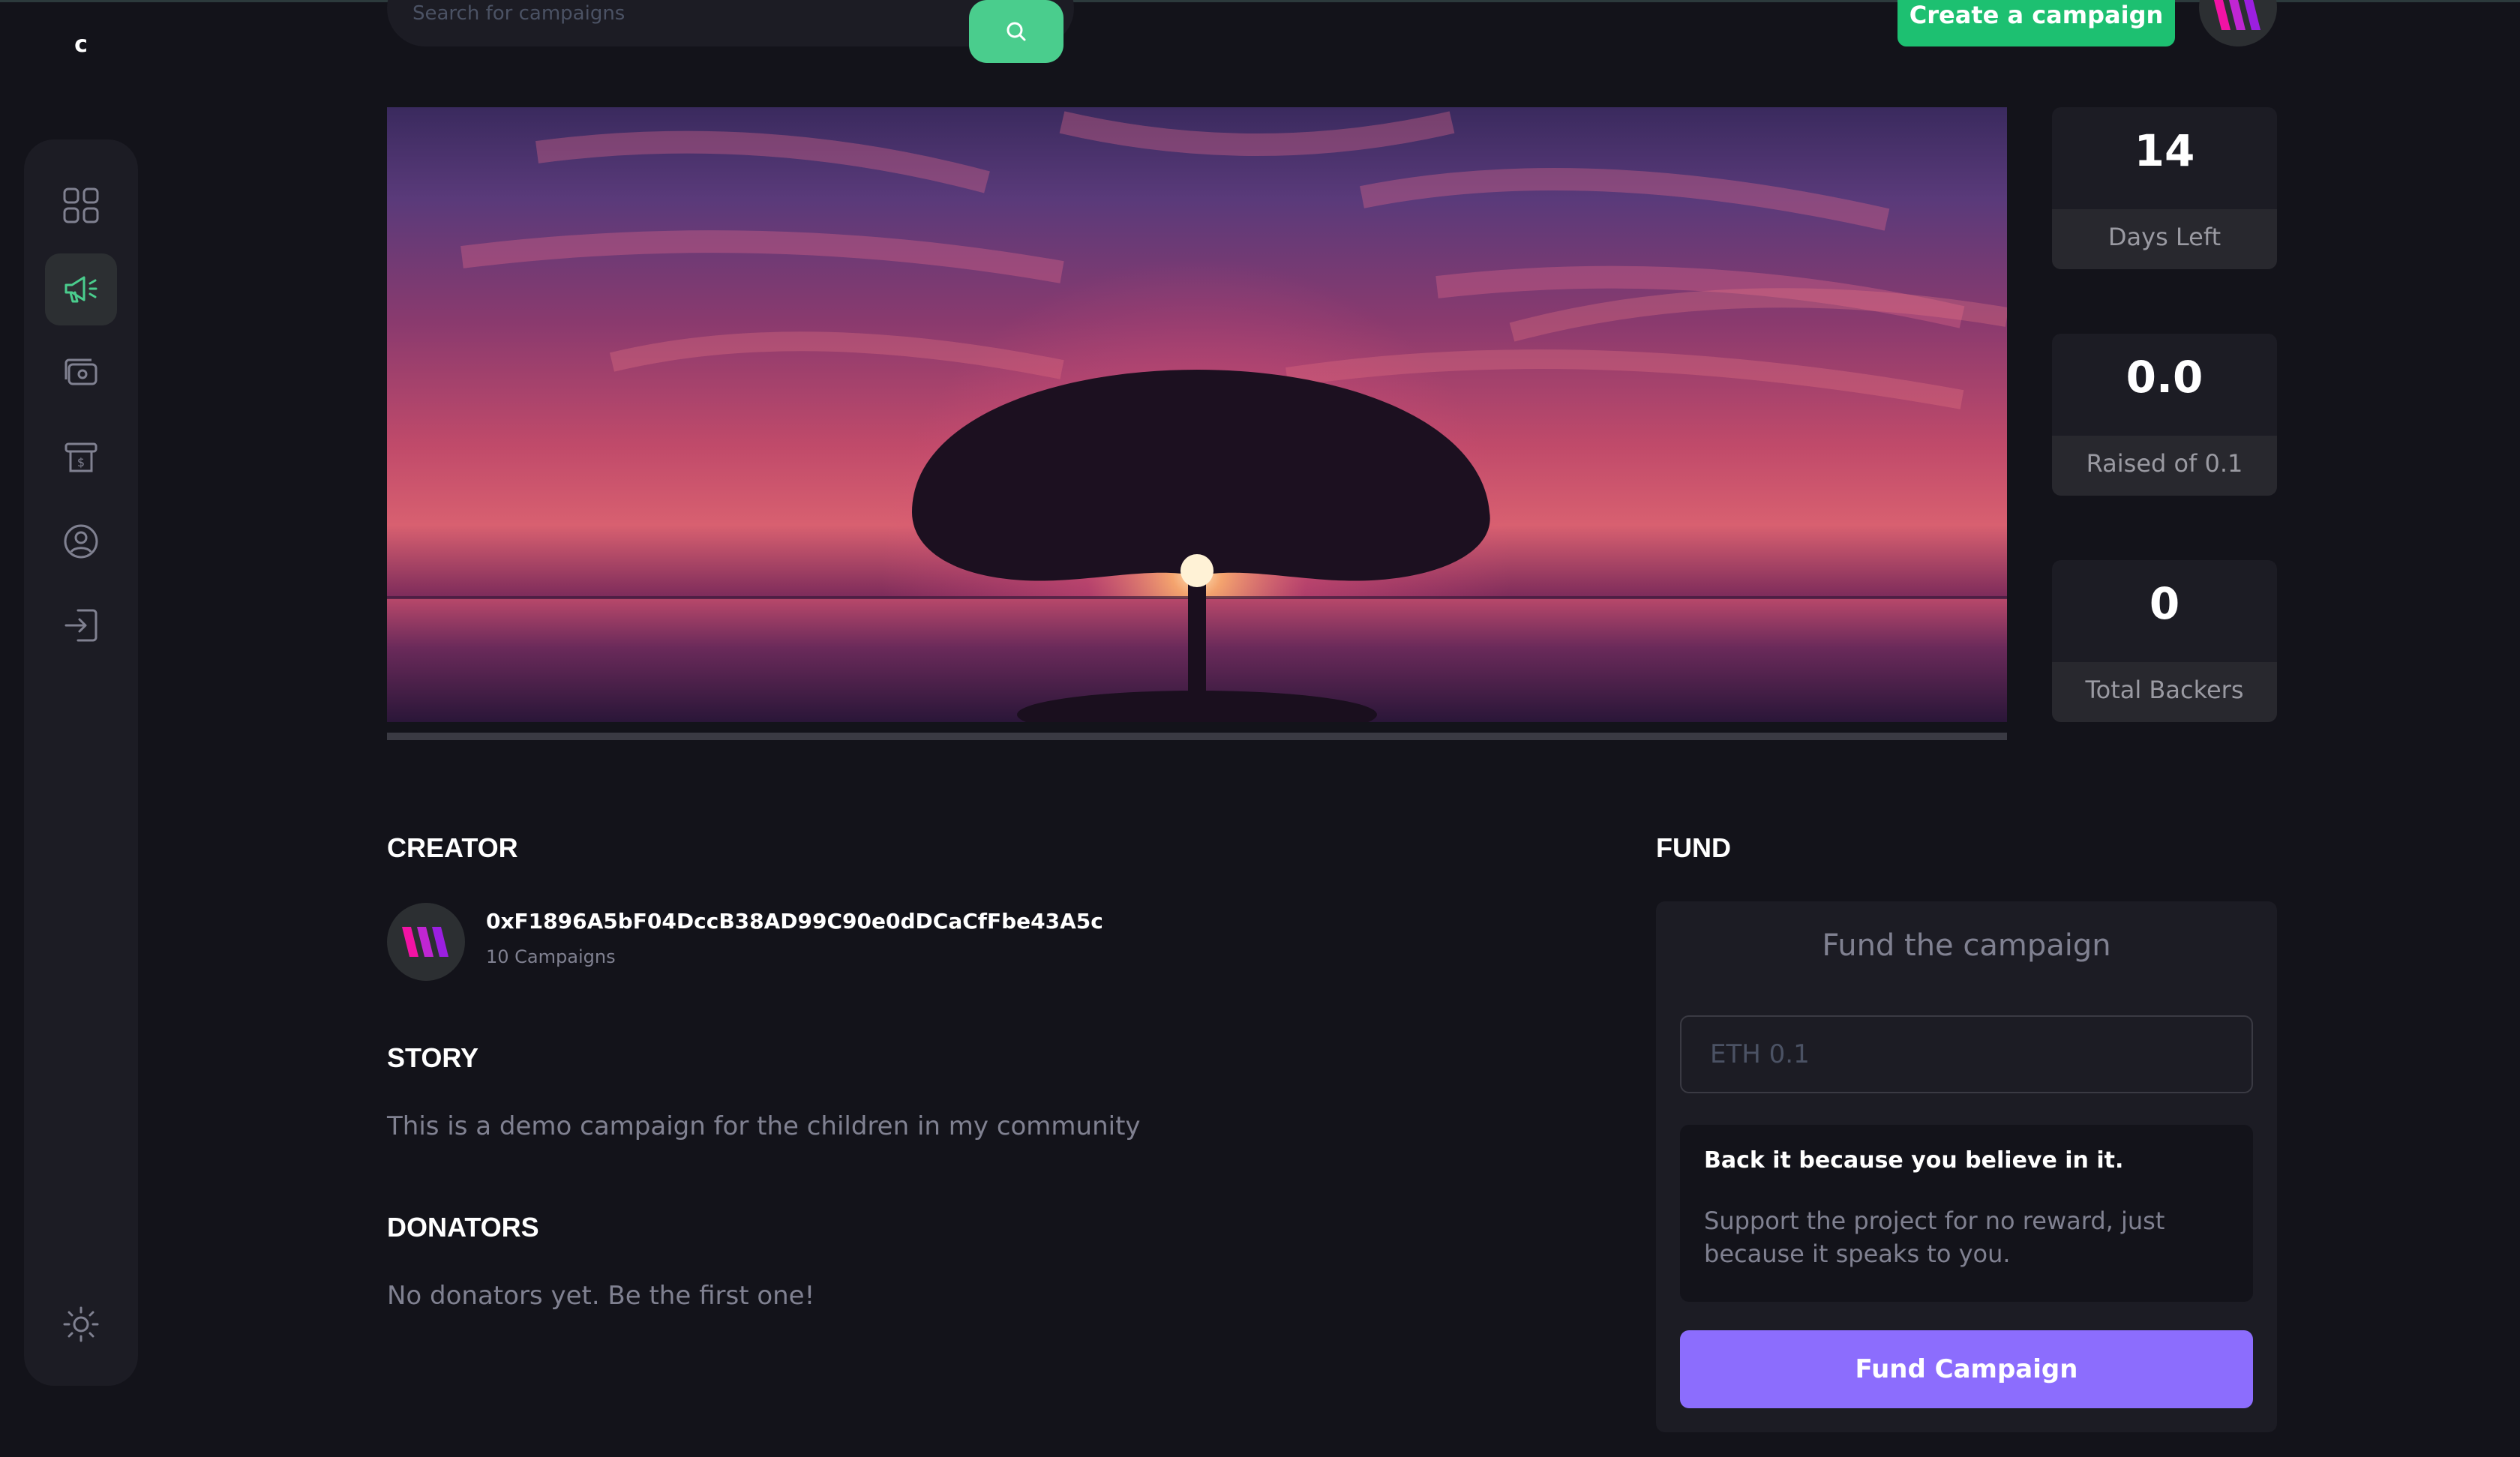 The height and width of the screenshot is (1457, 2520). I want to click on sidebar-item-payment, so click(81, 373).